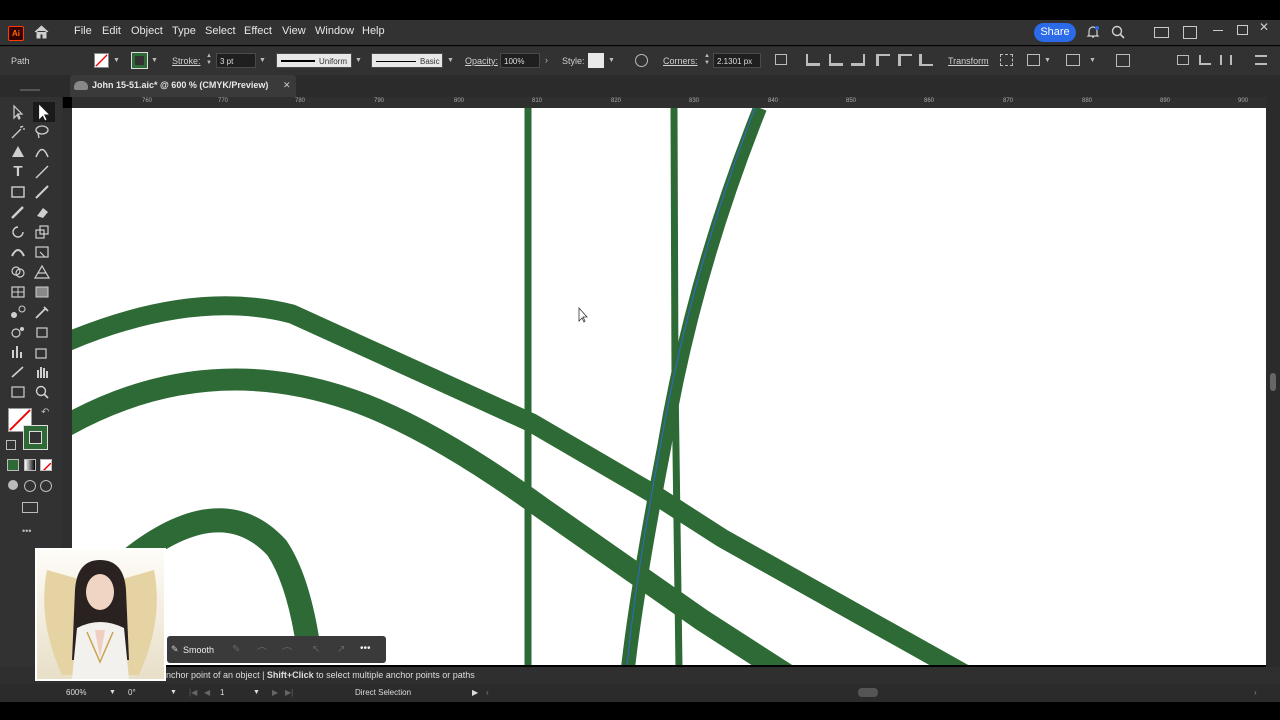 The height and width of the screenshot is (720, 1280). What do you see at coordinates (18, 212) in the screenshot?
I see `pencil-tool-icon` at bounding box center [18, 212].